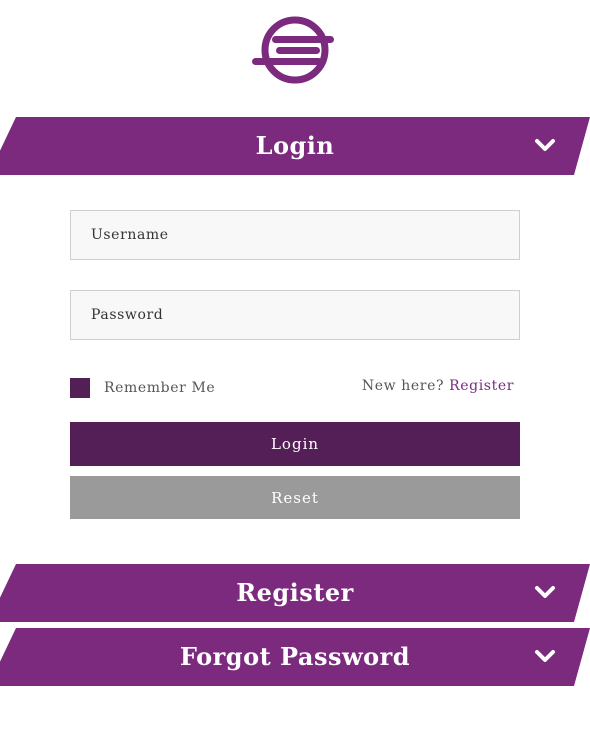 The width and height of the screenshot is (590, 752). I want to click on remember-me-label: Remember Me, so click(160, 388).